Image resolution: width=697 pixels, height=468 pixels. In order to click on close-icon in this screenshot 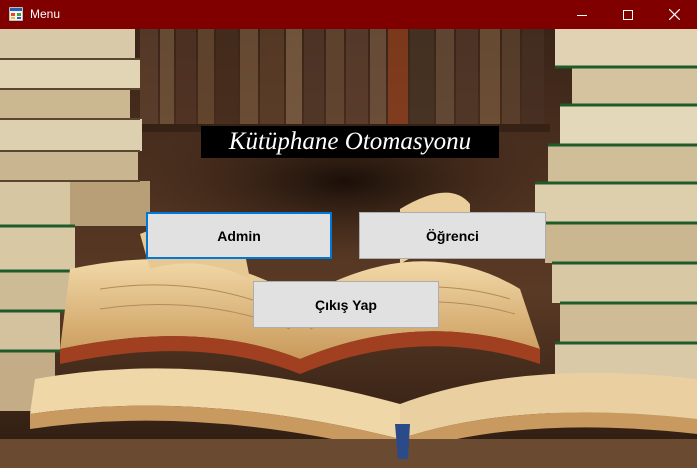, I will do `click(674, 14)`.